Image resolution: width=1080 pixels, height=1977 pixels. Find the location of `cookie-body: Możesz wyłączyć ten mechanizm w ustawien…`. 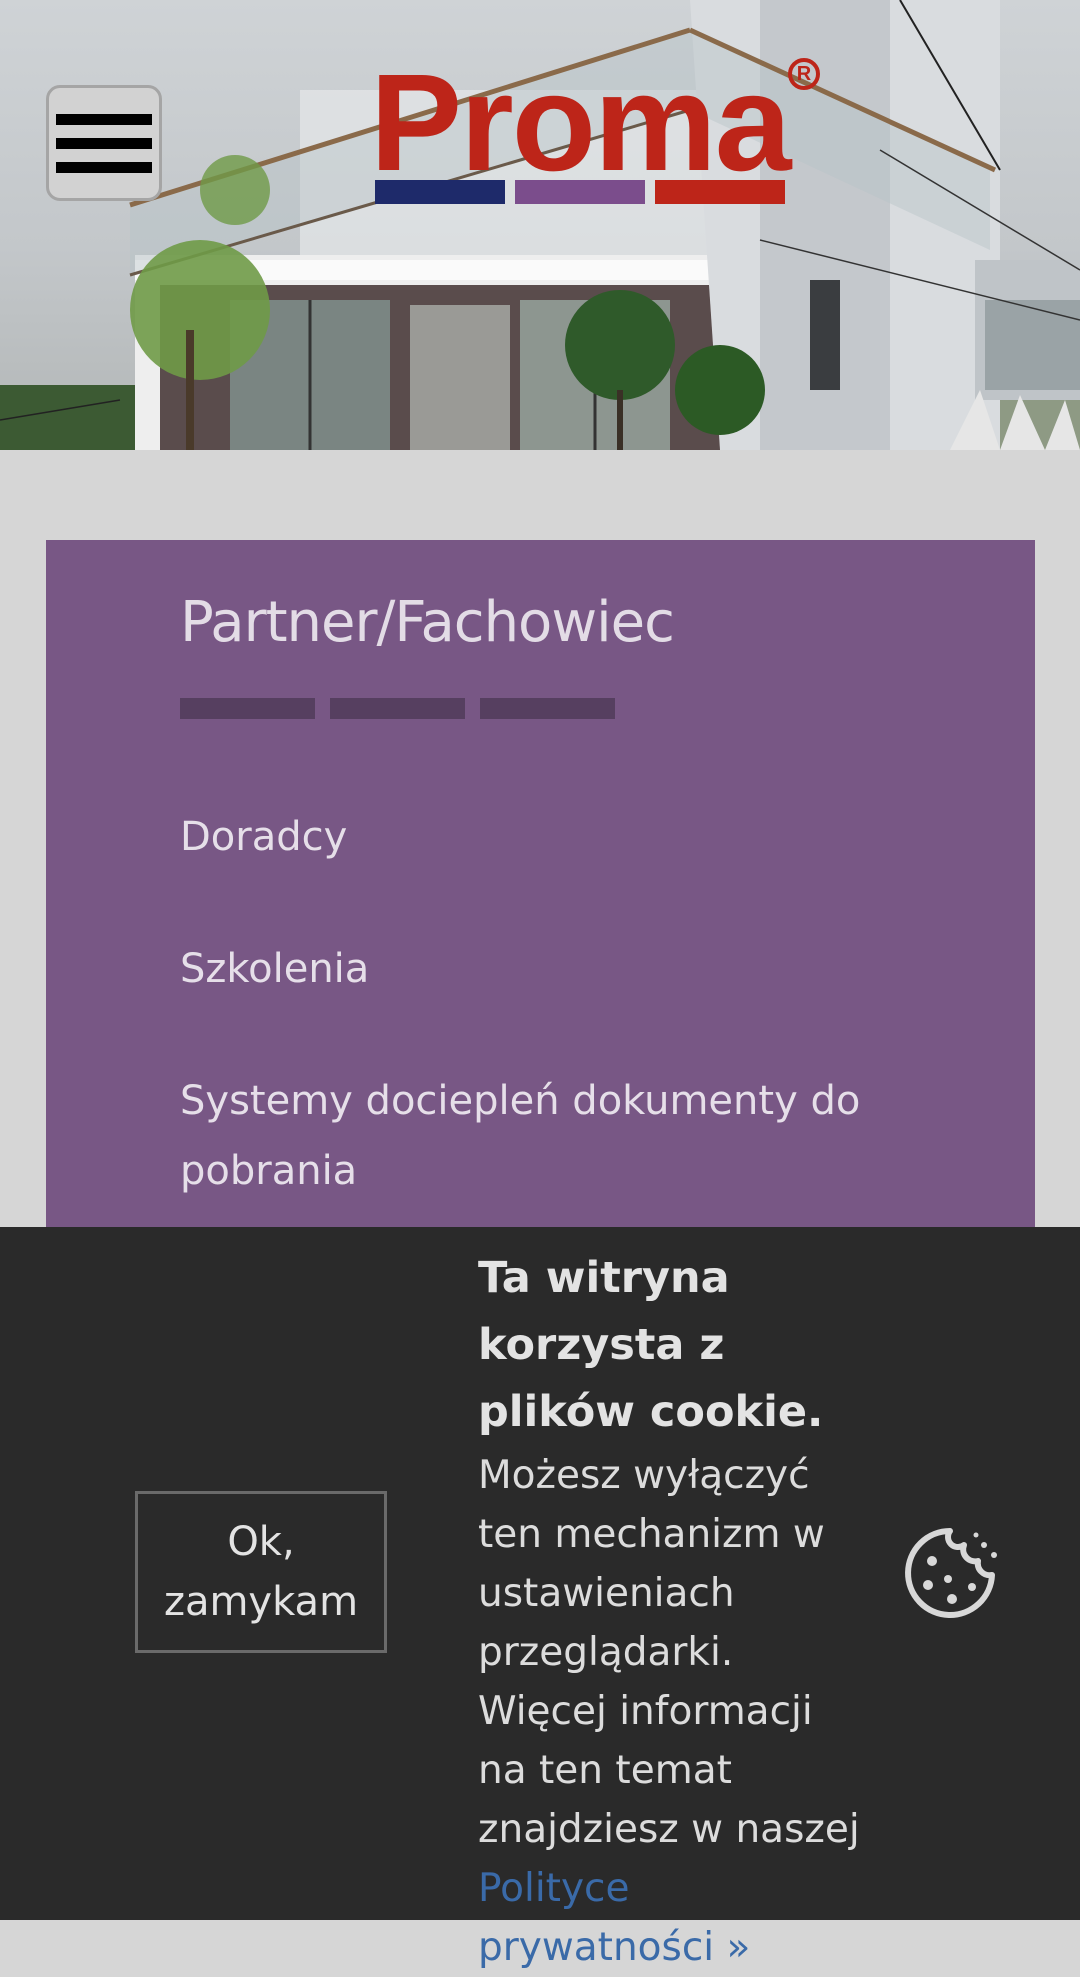

cookie-body: Możesz wyłączyć ten mechanizm w ustawien… is located at coordinates (673, 1711).